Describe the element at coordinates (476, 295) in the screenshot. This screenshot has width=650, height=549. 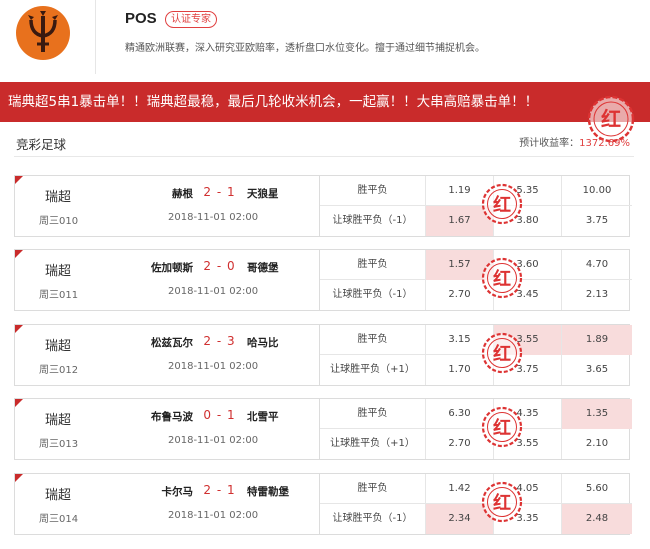
I see `odds-row: 让球胜平负（-1） 2.70 3.45 2.13` at that location.